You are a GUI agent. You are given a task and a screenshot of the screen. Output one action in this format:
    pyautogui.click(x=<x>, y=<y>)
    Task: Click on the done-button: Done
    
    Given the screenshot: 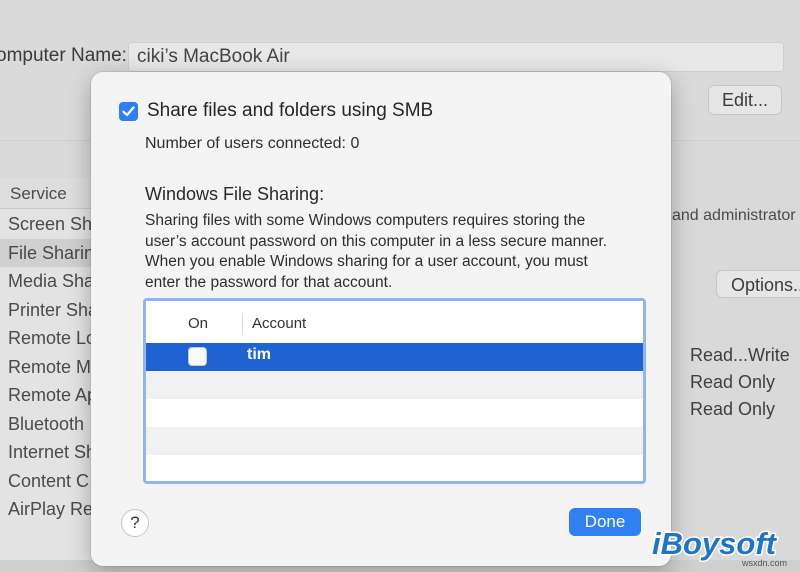 What is the action you would take?
    pyautogui.click(x=605, y=522)
    